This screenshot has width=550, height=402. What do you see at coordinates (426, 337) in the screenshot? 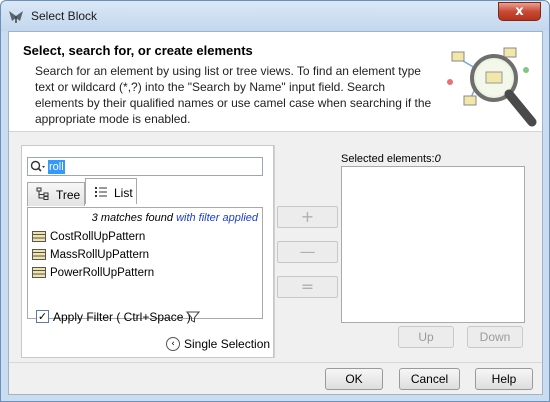
I see `up-button: Up` at bounding box center [426, 337].